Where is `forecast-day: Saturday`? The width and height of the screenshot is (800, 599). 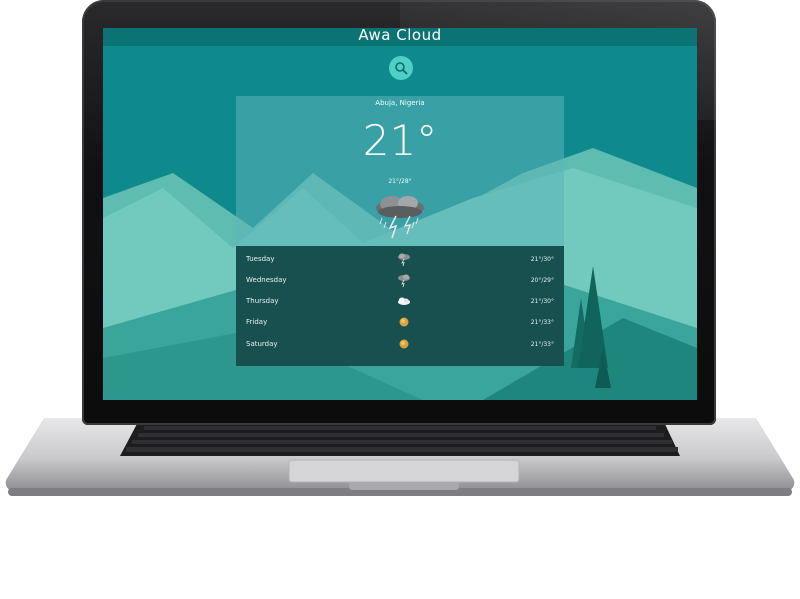
forecast-day: Saturday is located at coordinates (262, 344).